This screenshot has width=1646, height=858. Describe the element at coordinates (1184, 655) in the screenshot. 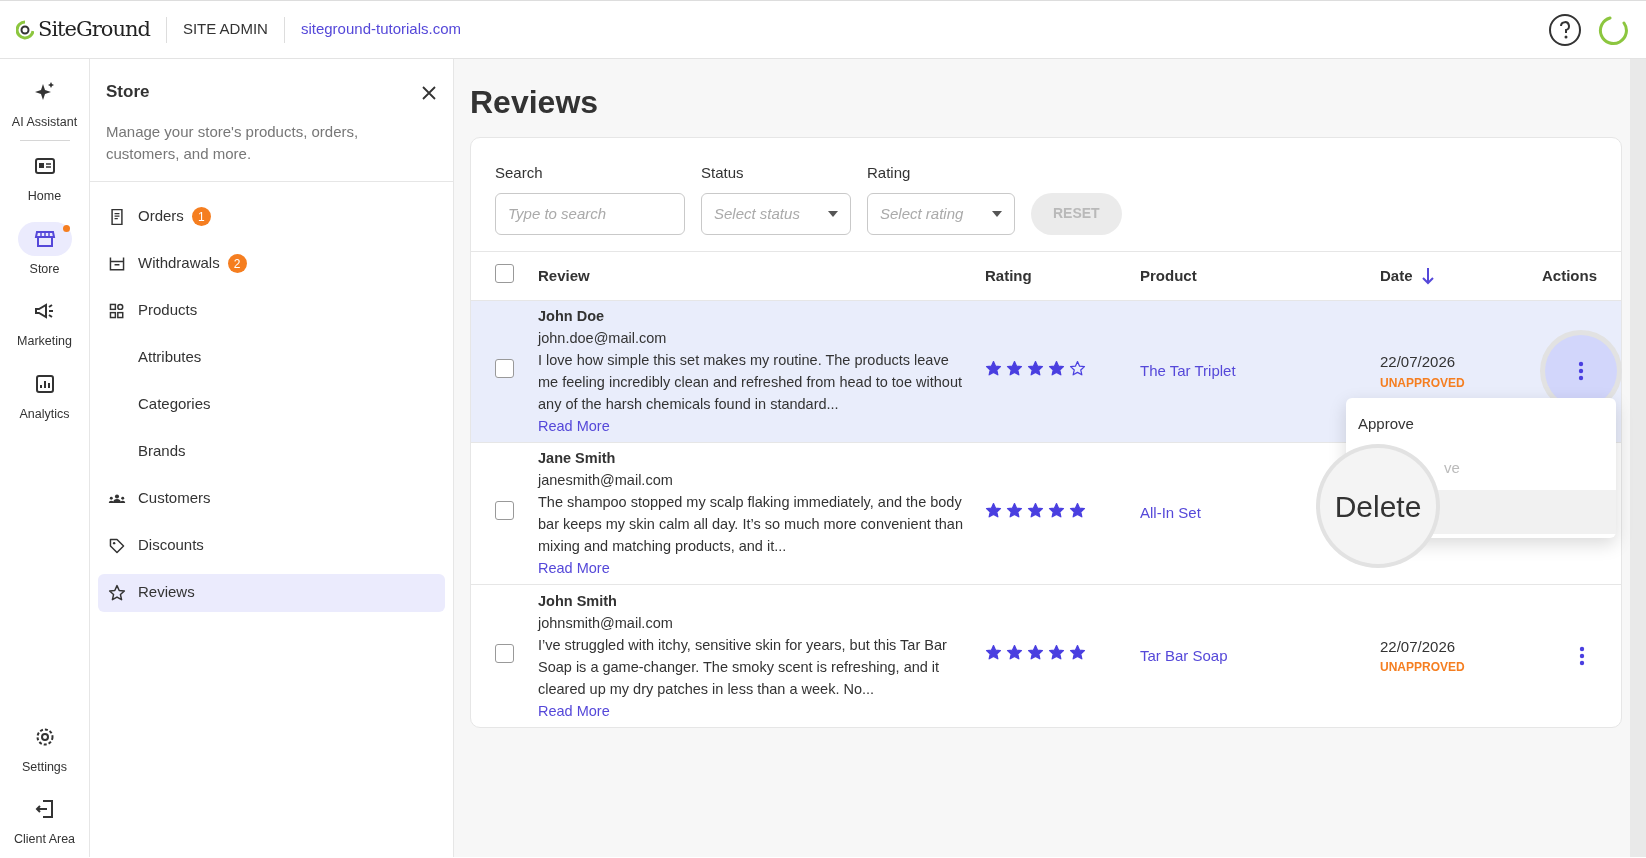

I see `product-link: Tar Bar Soap` at that location.